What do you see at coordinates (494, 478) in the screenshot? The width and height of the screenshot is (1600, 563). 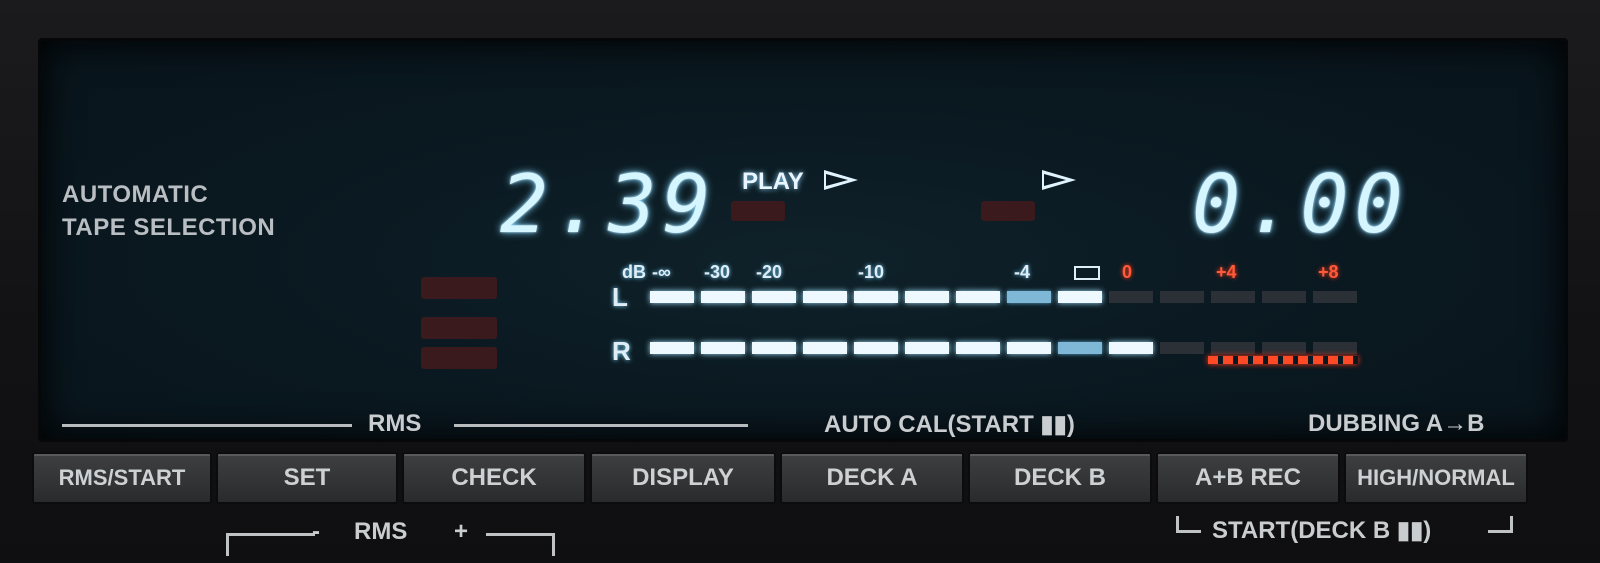 I see `check-button: CHECK` at bounding box center [494, 478].